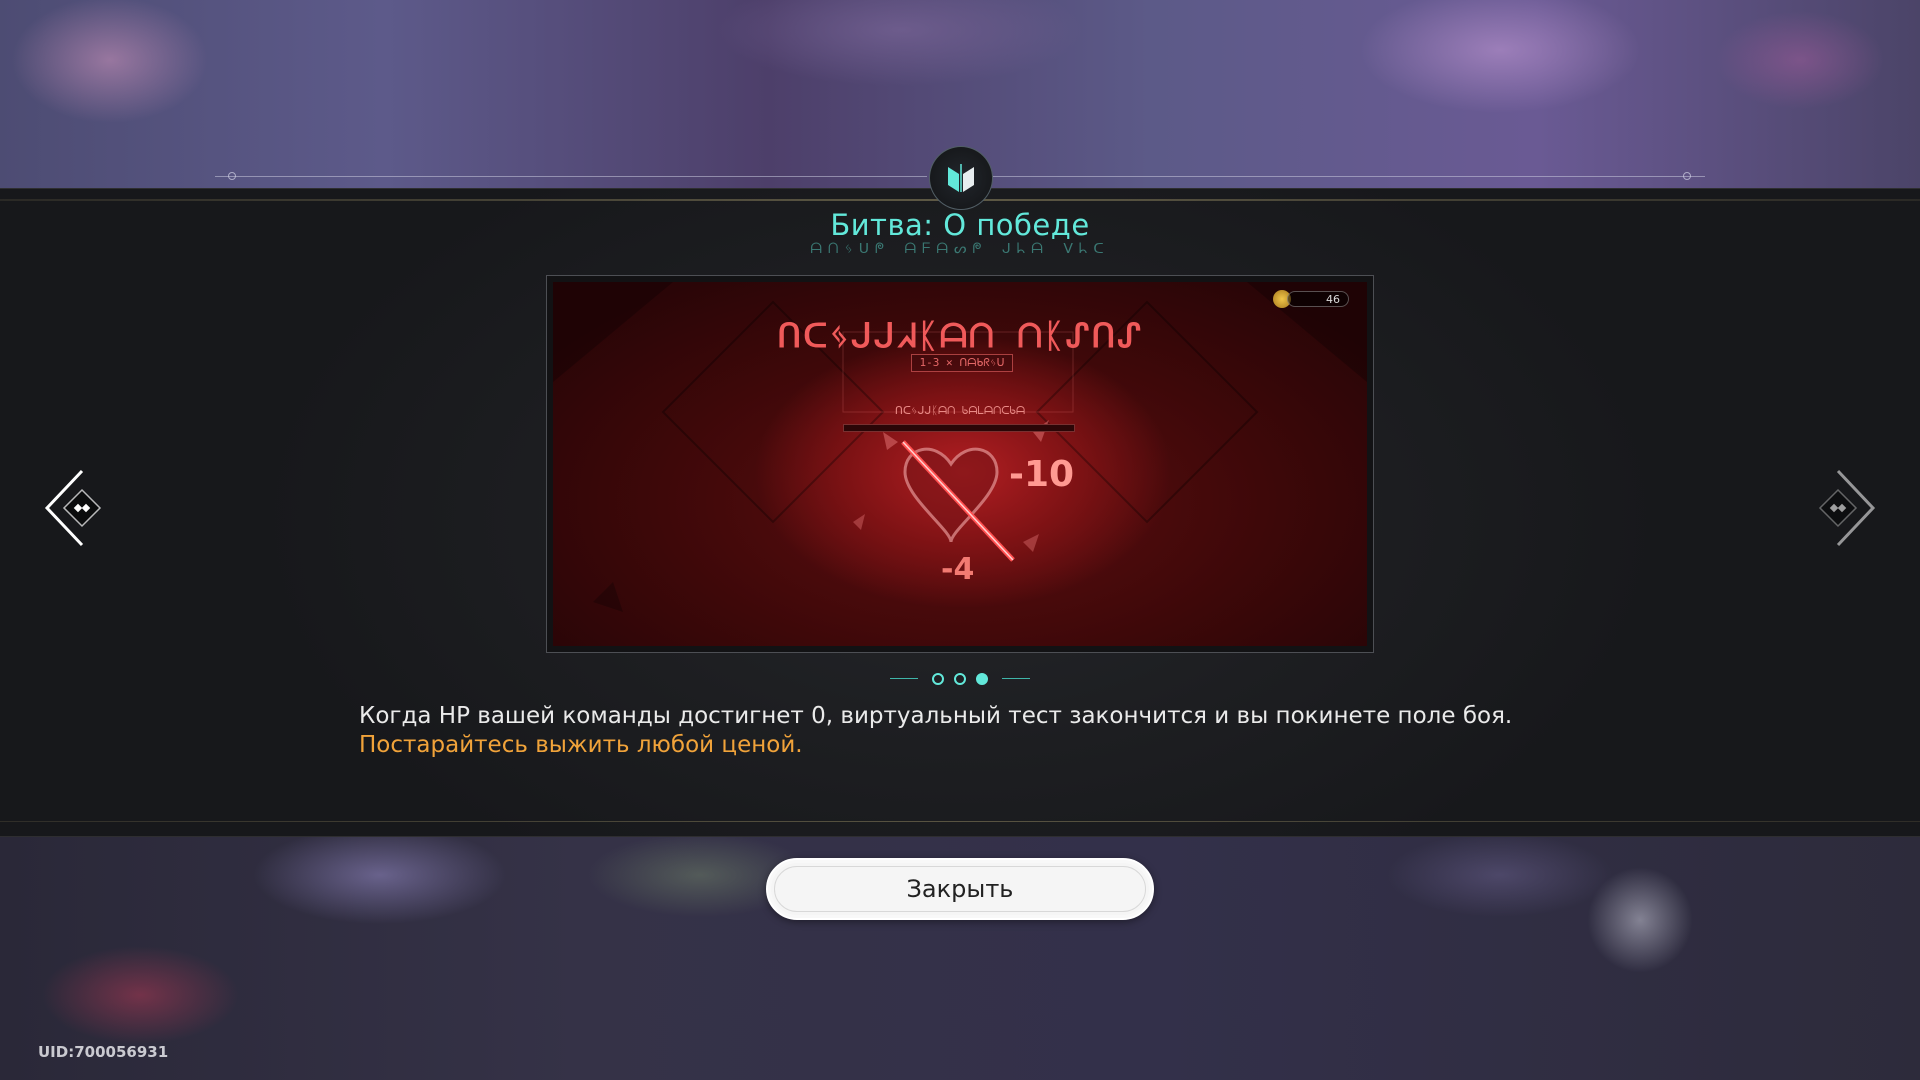 This screenshot has height=1080, width=1920. What do you see at coordinates (904, 678) in the screenshot?
I see `pager-line-left` at bounding box center [904, 678].